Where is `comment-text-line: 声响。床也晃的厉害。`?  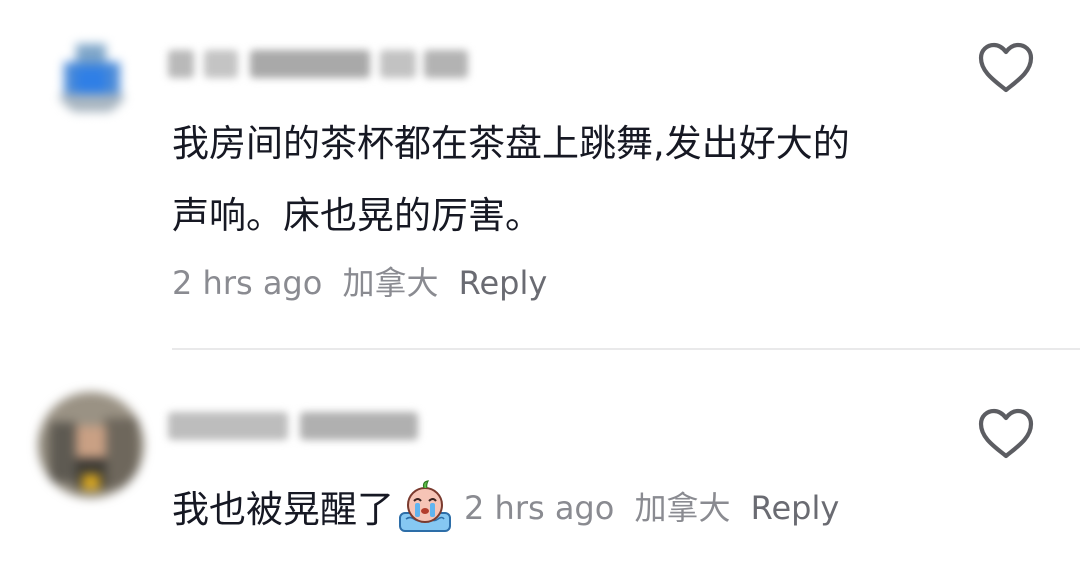
comment-text-line: 声响。床也晃的厉害。 is located at coordinates (357, 215).